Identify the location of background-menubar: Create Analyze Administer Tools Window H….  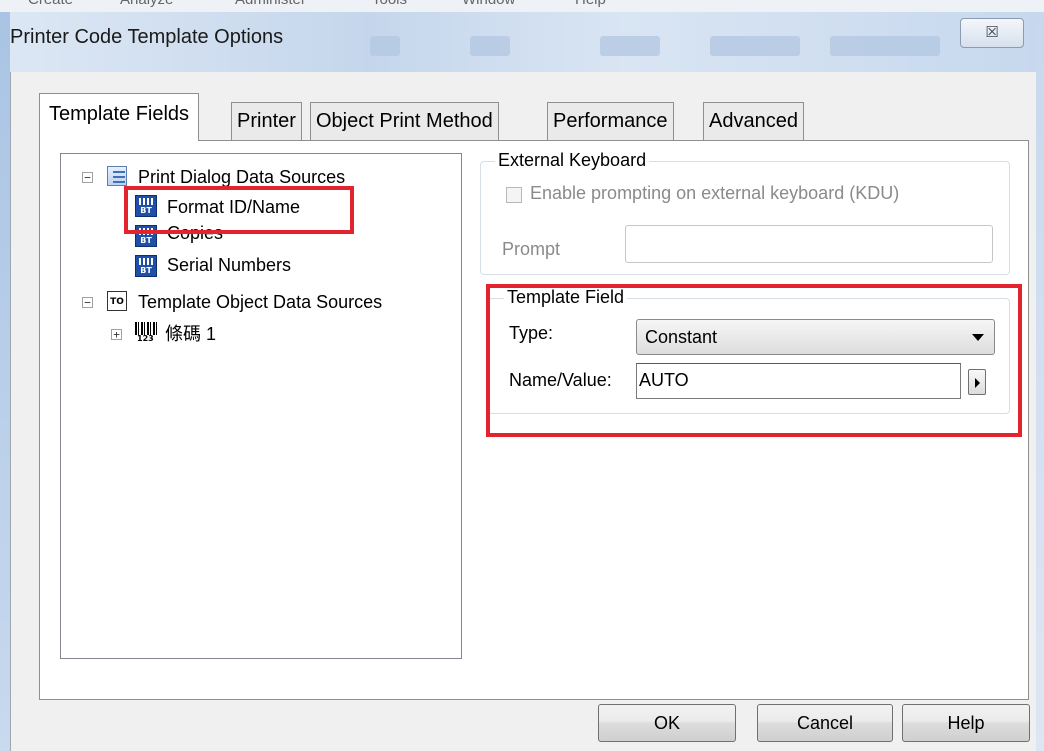
(522, 6).